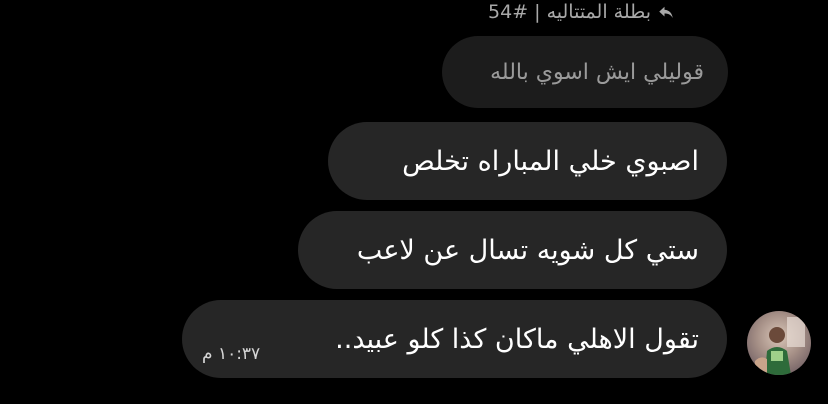  Describe the element at coordinates (527, 250) in the screenshot. I see `message-text: ستي كل شويه تسال عن لاعب` at that location.